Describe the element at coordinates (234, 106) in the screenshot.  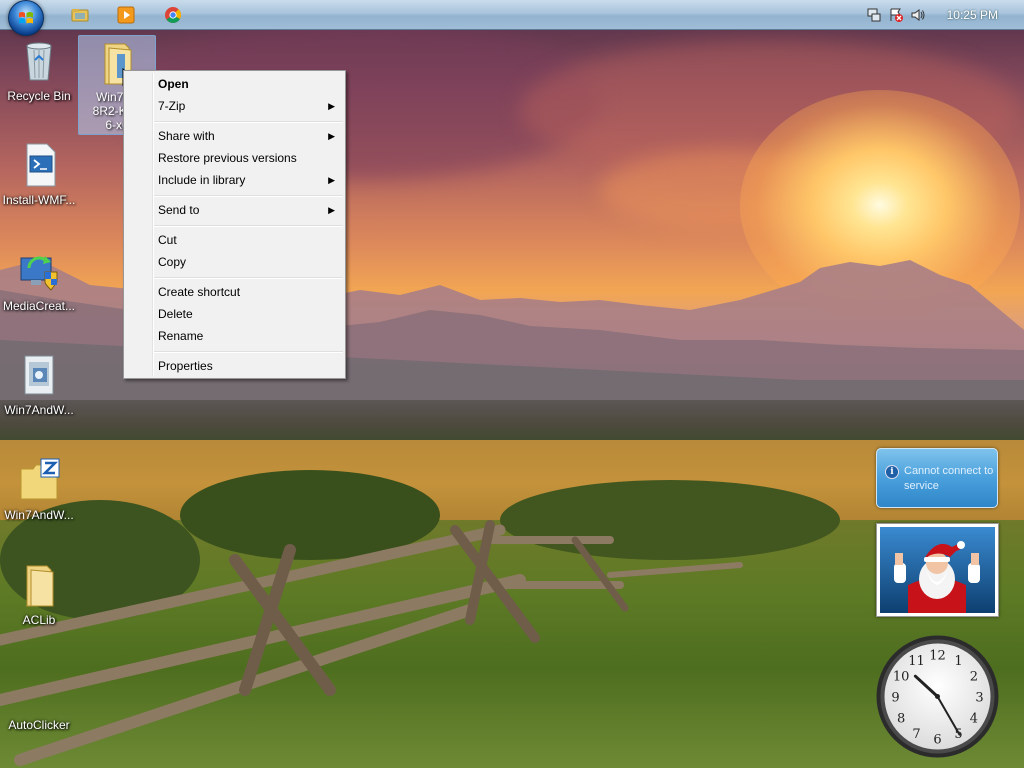
I see `menu-item-7zip: 7-Zip ▶` at that location.